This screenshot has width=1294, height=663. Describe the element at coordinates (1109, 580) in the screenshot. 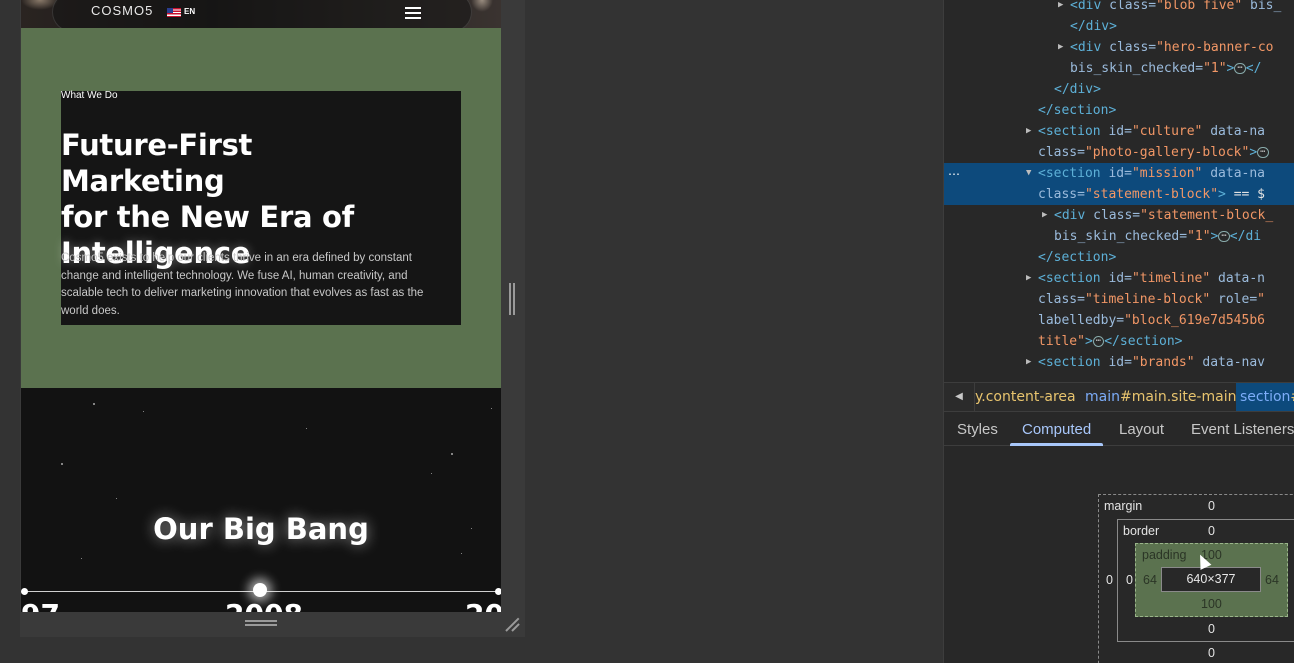

I see `margin-left-value: 0` at that location.